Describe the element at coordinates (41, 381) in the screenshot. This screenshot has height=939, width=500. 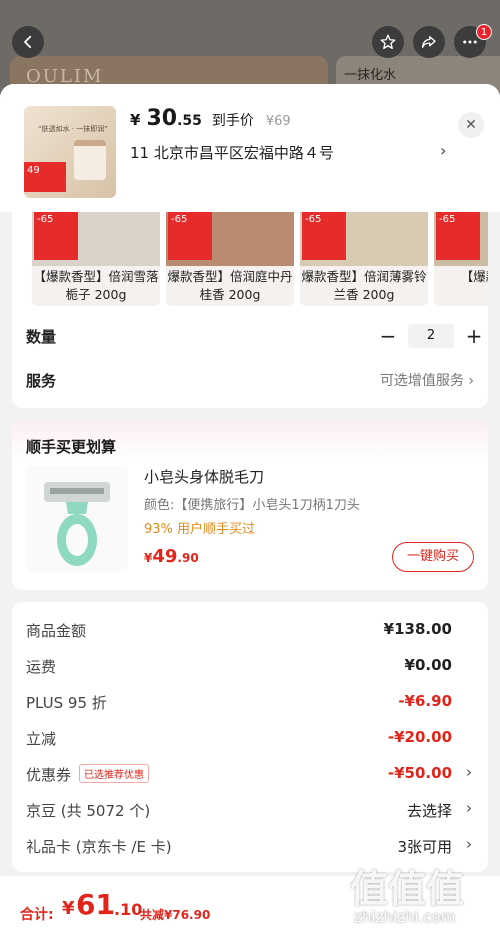
I see `service-label: 服务` at that location.